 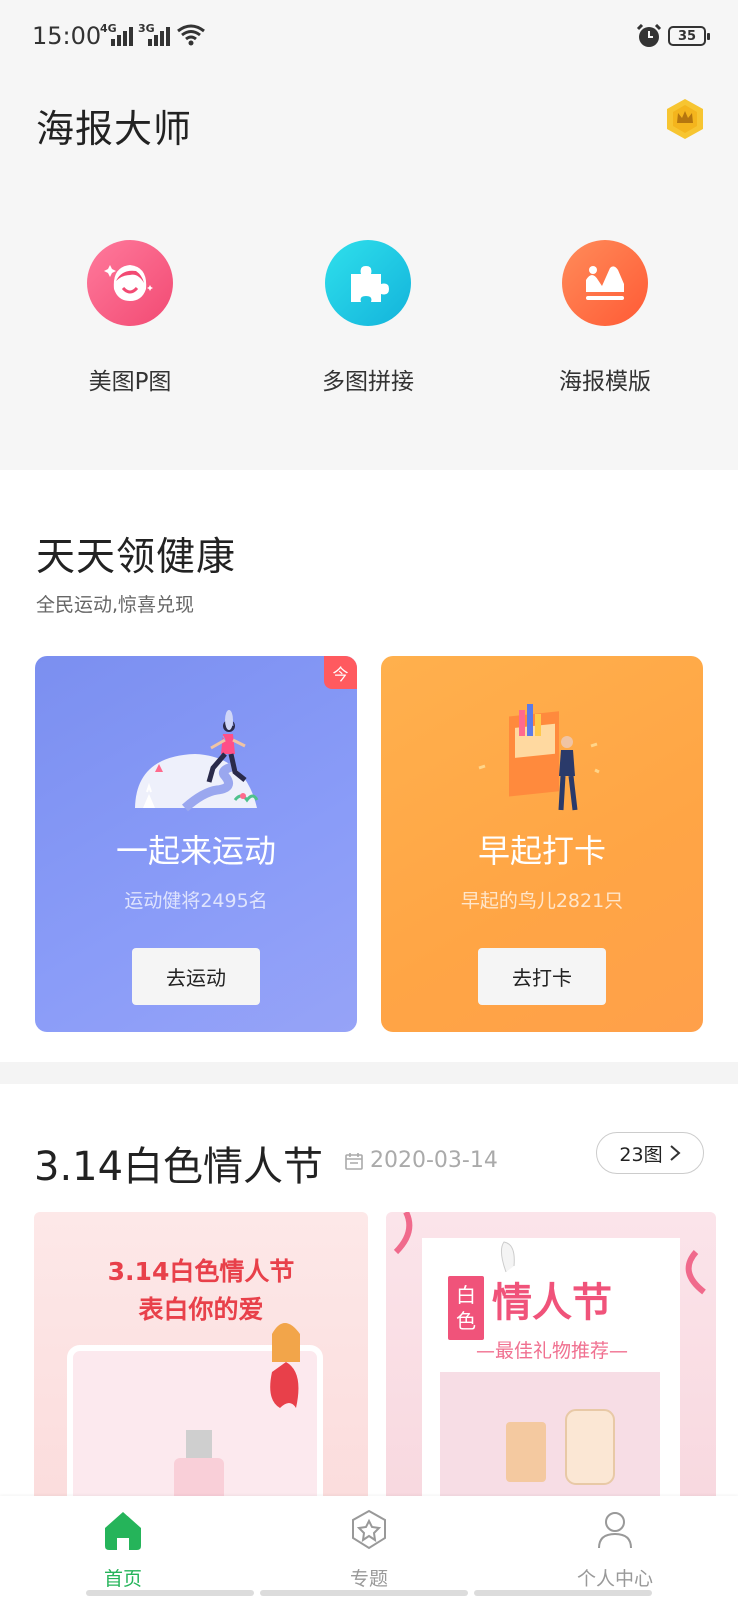 I want to click on poster-thumbnail: 3.14白色情人节 表白你的爱, so click(x=201, y=1358).